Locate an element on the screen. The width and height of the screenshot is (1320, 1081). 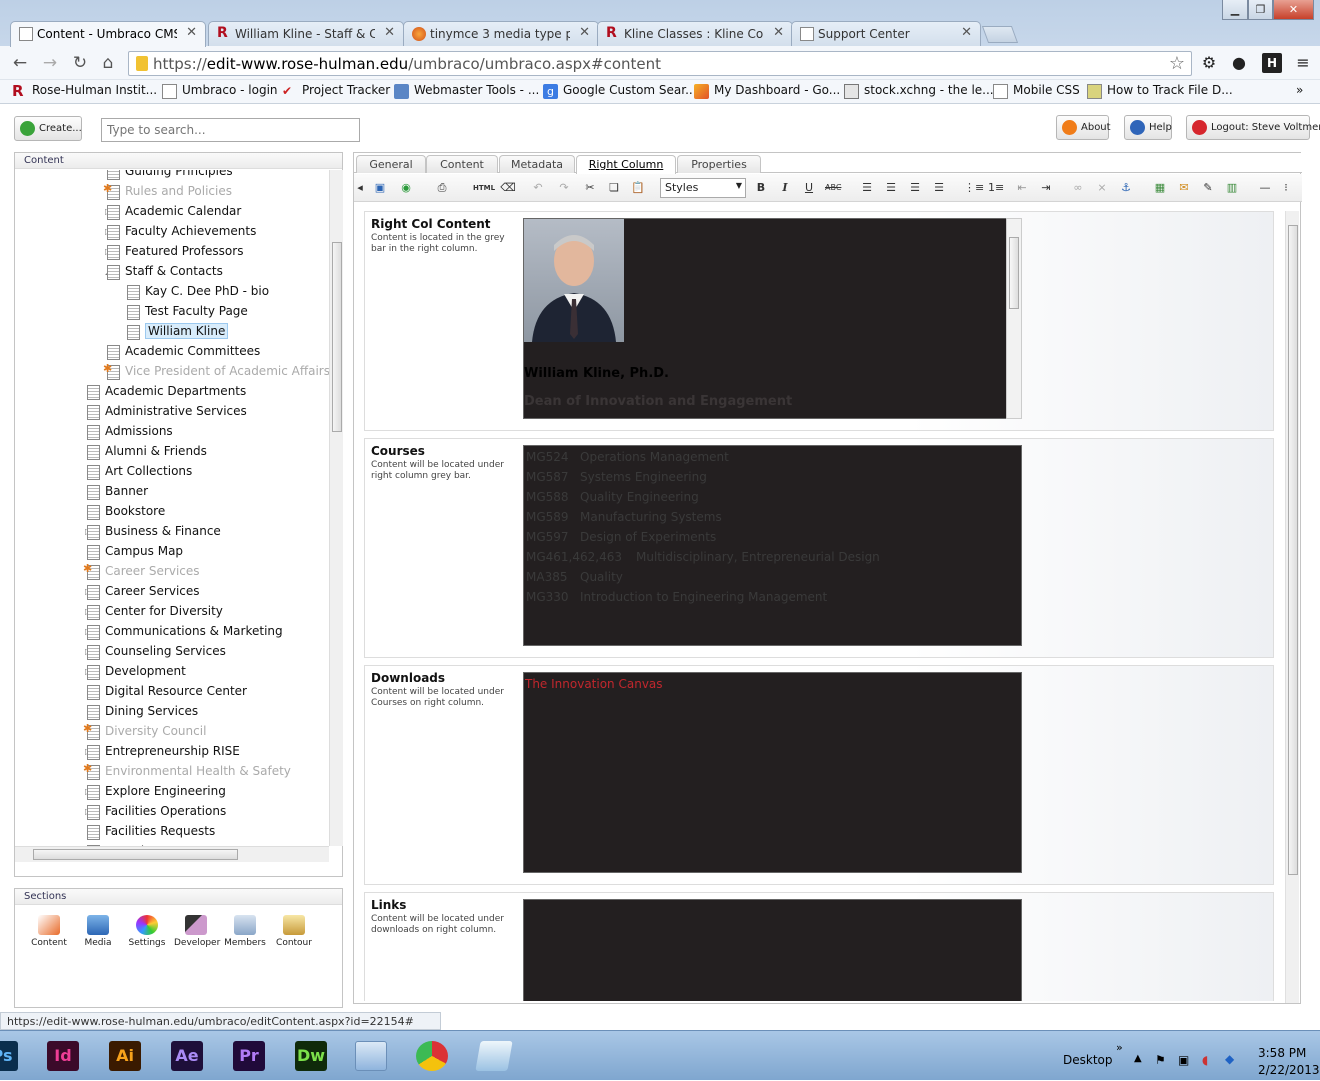
numbered-list-icon: 1≡ is located at coordinates (996, 188).